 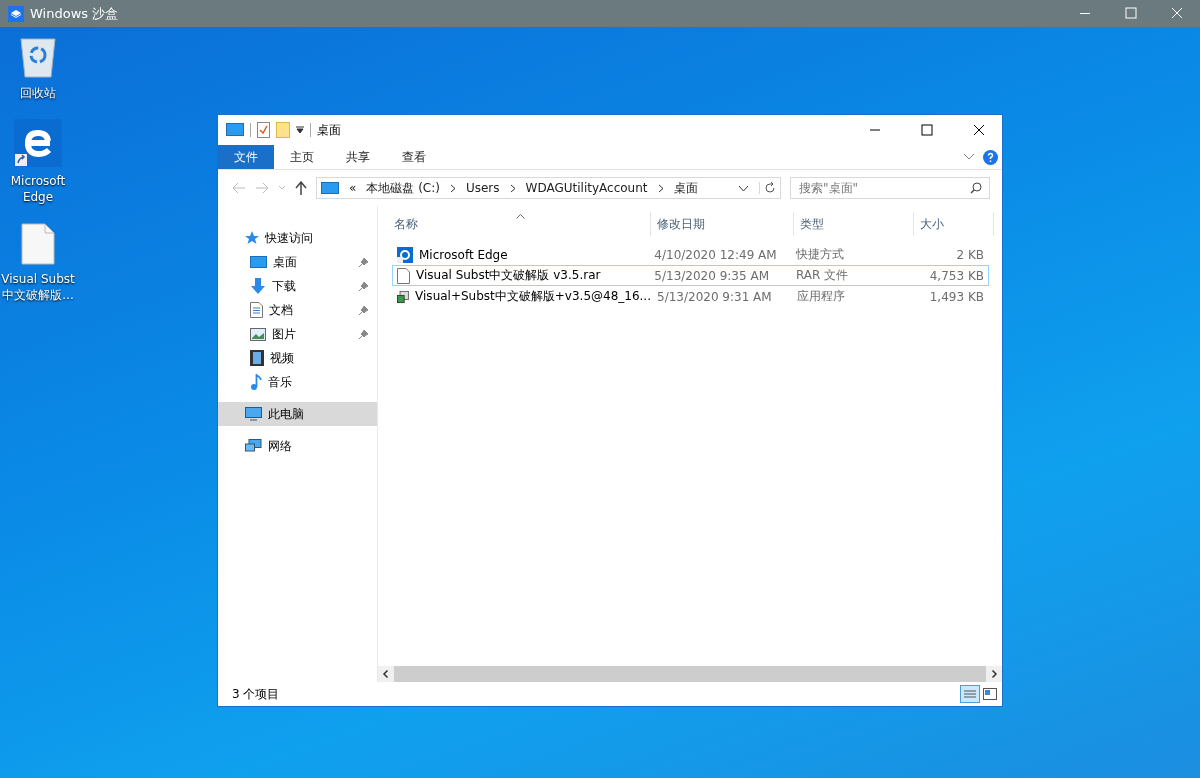 What do you see at coordinates (258, 334) in the screenshot?
I see `picture-icon` at bounding box center [258, 334].